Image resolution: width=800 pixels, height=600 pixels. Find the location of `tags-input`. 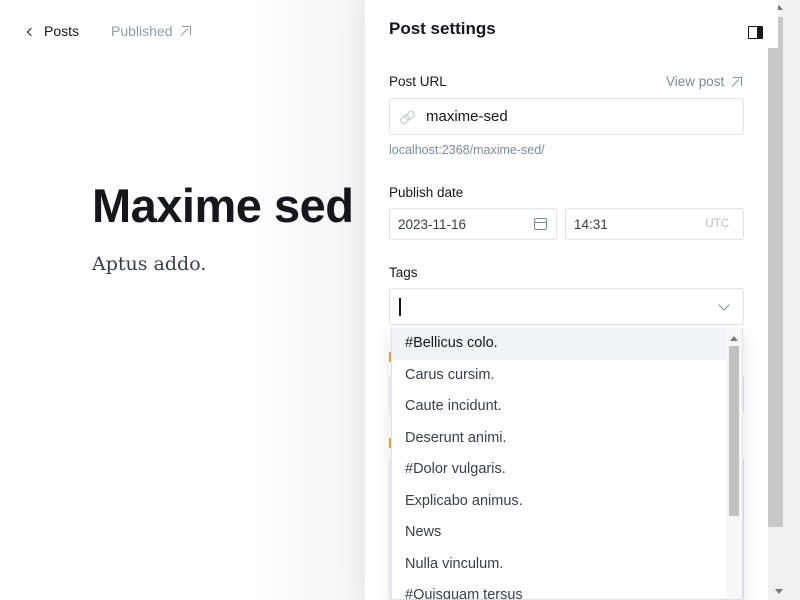

tags-input is located at coordinates (566, 306).